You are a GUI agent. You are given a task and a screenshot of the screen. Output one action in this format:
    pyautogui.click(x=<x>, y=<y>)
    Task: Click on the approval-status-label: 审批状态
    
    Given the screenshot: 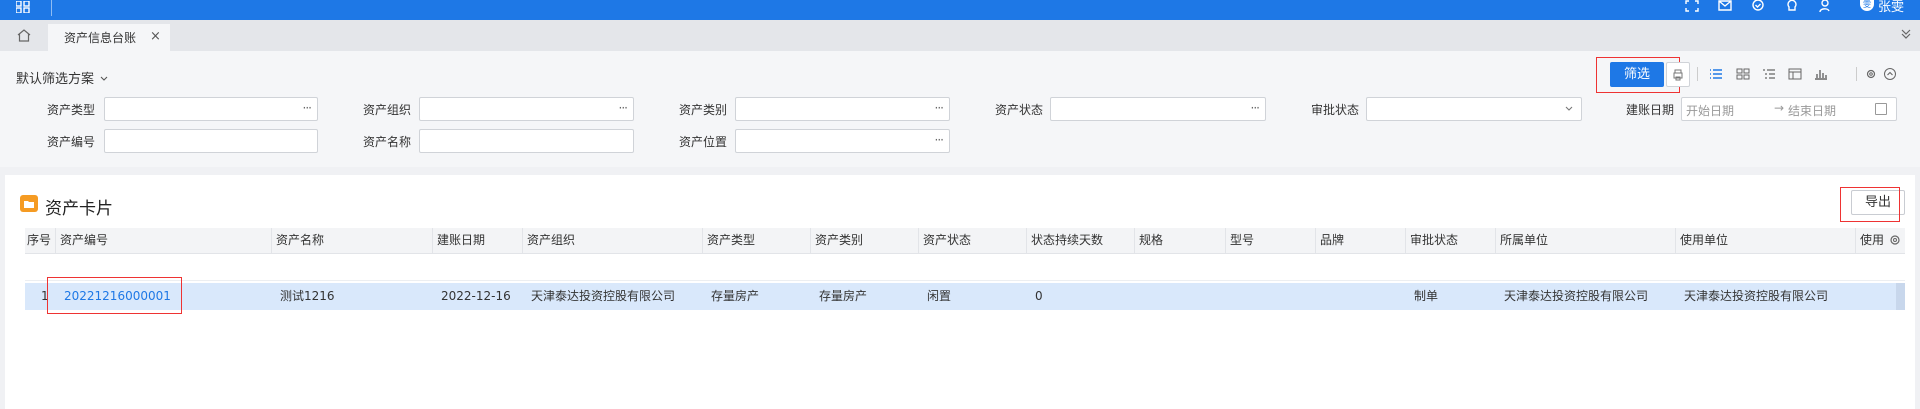 What is the action you would take?
    pyautogui.click(x=1335, y=110)
    